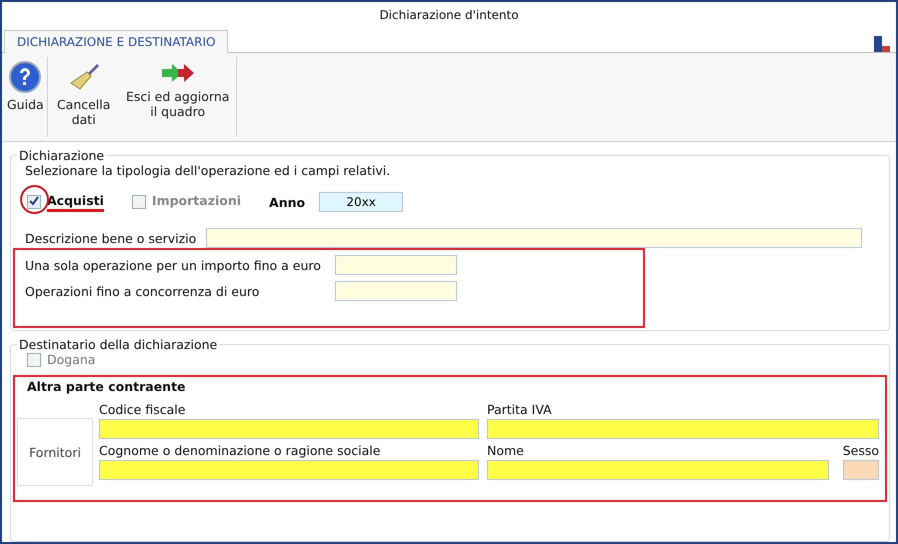  What do you see at coordinates (287, 202) in the screenshot?
I see `year-label: Anno` at bounding box center [287, 202].